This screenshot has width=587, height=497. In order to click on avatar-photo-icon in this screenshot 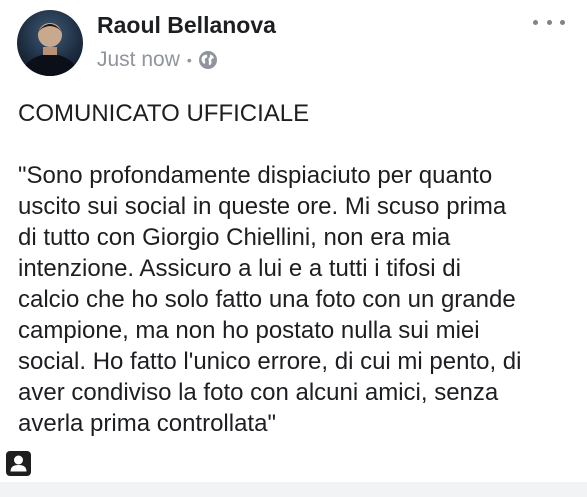, I will do `click(50, 49)`.